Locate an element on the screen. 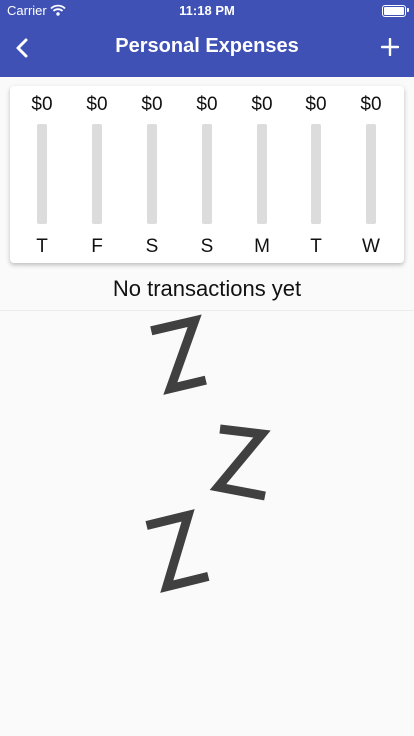 The height and width of the screenshot is (736, 414). battery-icon is located at coordinates (394, 11).